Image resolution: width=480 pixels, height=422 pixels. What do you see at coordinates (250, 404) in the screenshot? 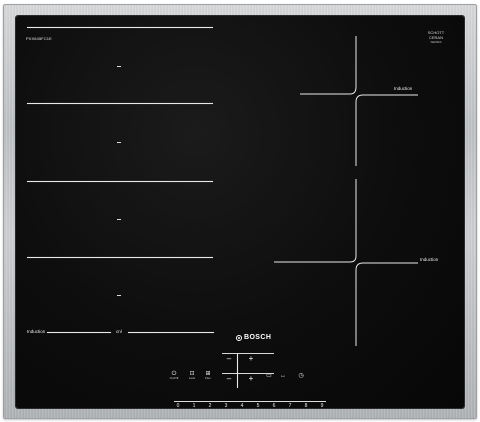
I see `power-level-slider: 0 1 2 3 4 5 6 7 8 9` at bounding box center [250, 404].